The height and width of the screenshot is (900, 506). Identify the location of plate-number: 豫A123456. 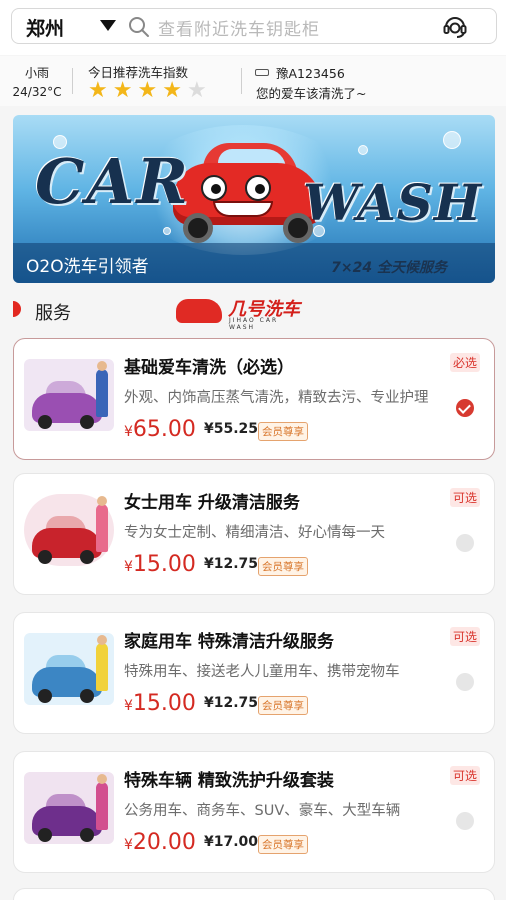
(310, 72).